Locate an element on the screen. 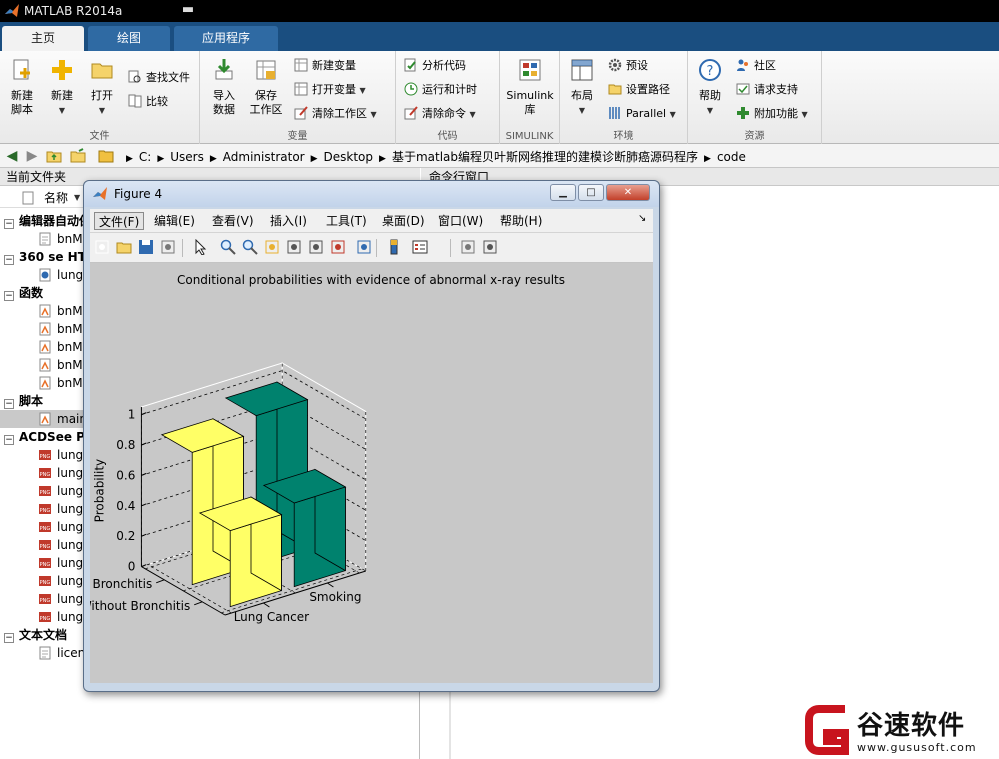 The width and height of the screenshot is (999, 759). compare-button: 比较 is located at coordinates (148, 102).